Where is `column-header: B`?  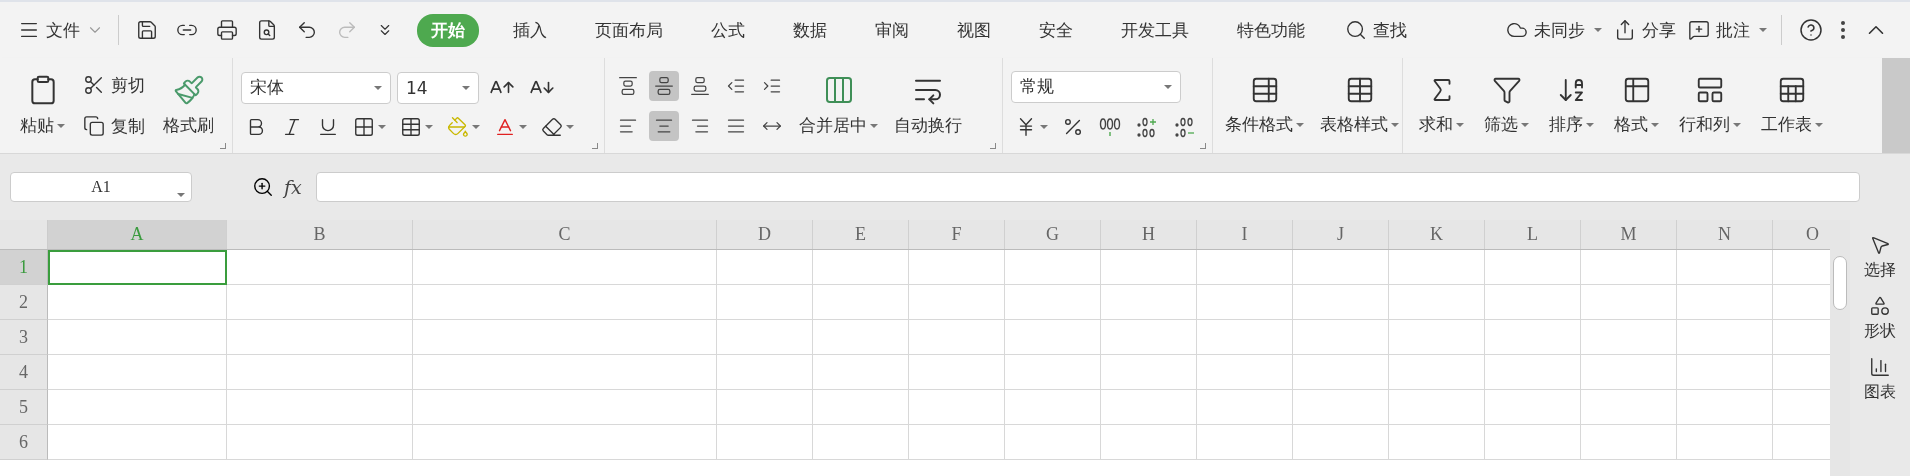 column-header: B is located at coordinates (320, 234).